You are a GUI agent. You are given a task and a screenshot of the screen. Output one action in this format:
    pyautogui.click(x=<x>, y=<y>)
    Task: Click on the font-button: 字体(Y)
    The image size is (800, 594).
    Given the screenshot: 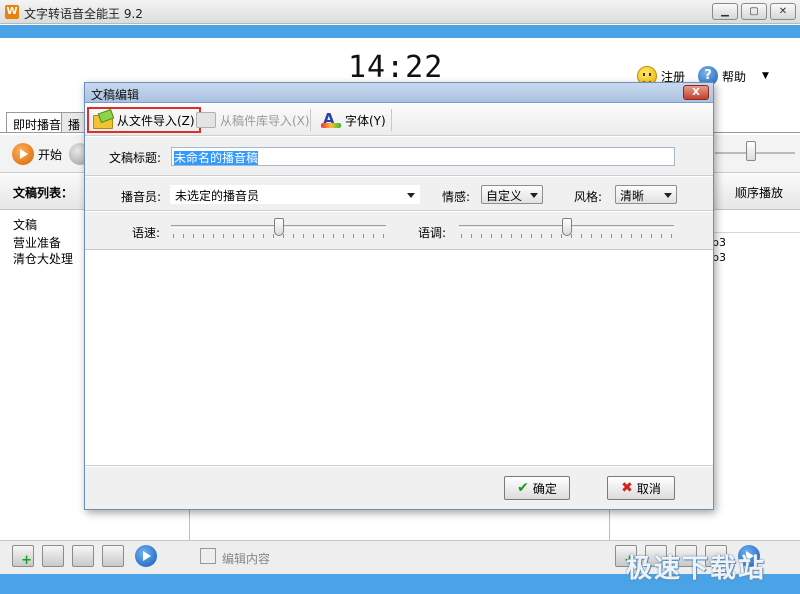 What is the action you would take?
    pyautogui.click(x=353, y=120)
    